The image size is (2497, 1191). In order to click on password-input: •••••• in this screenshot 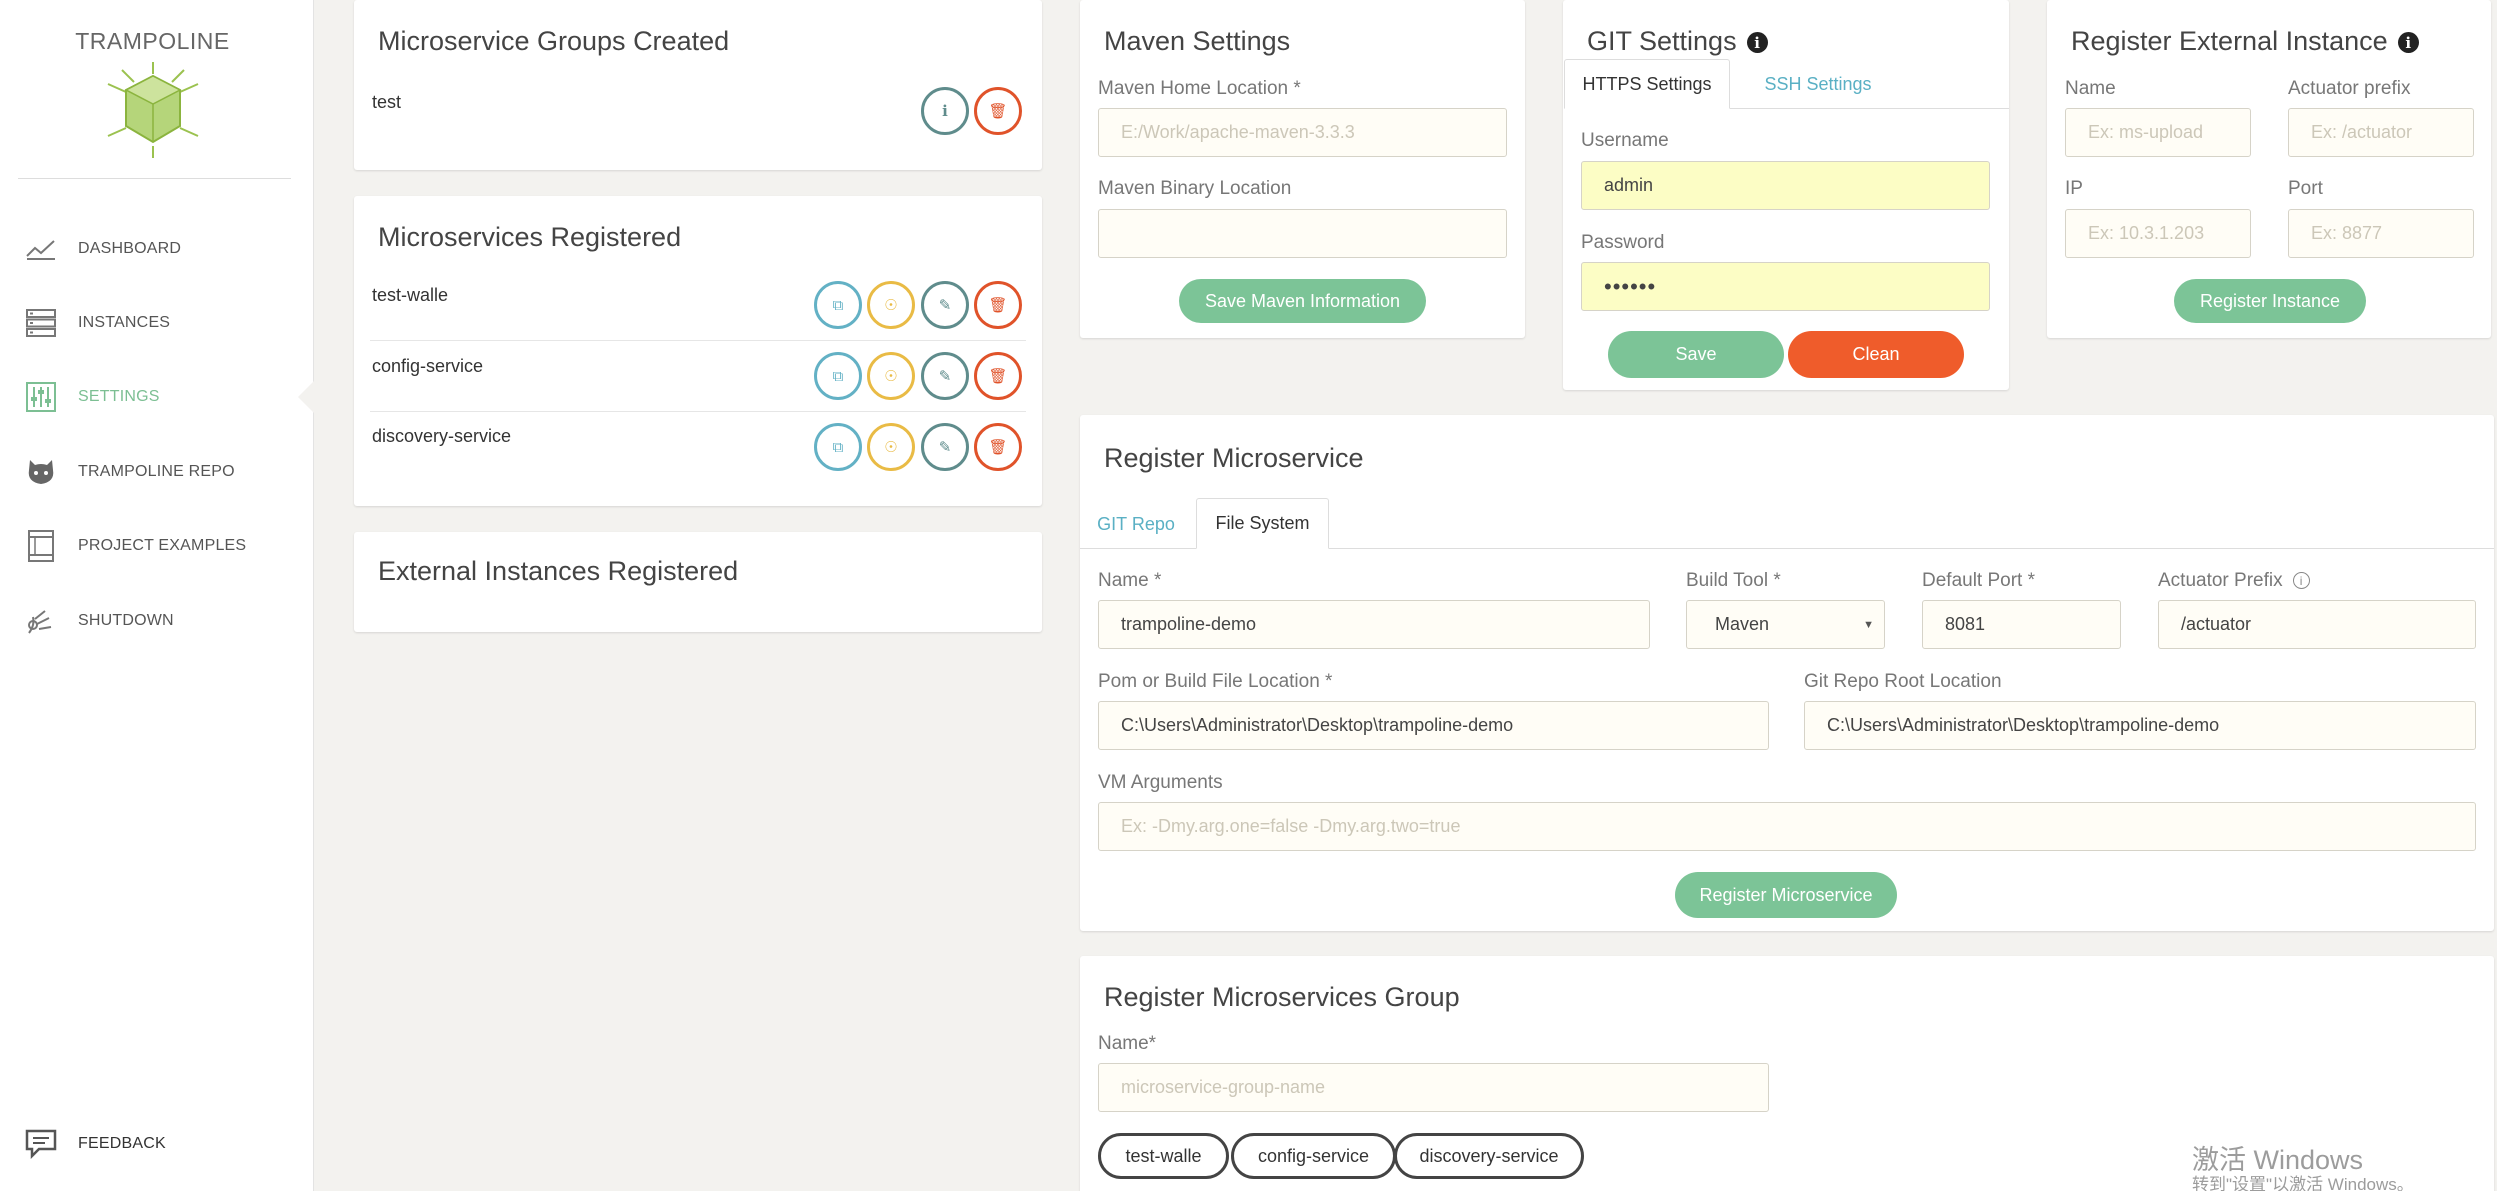, I will do `click(1785, 286)`.